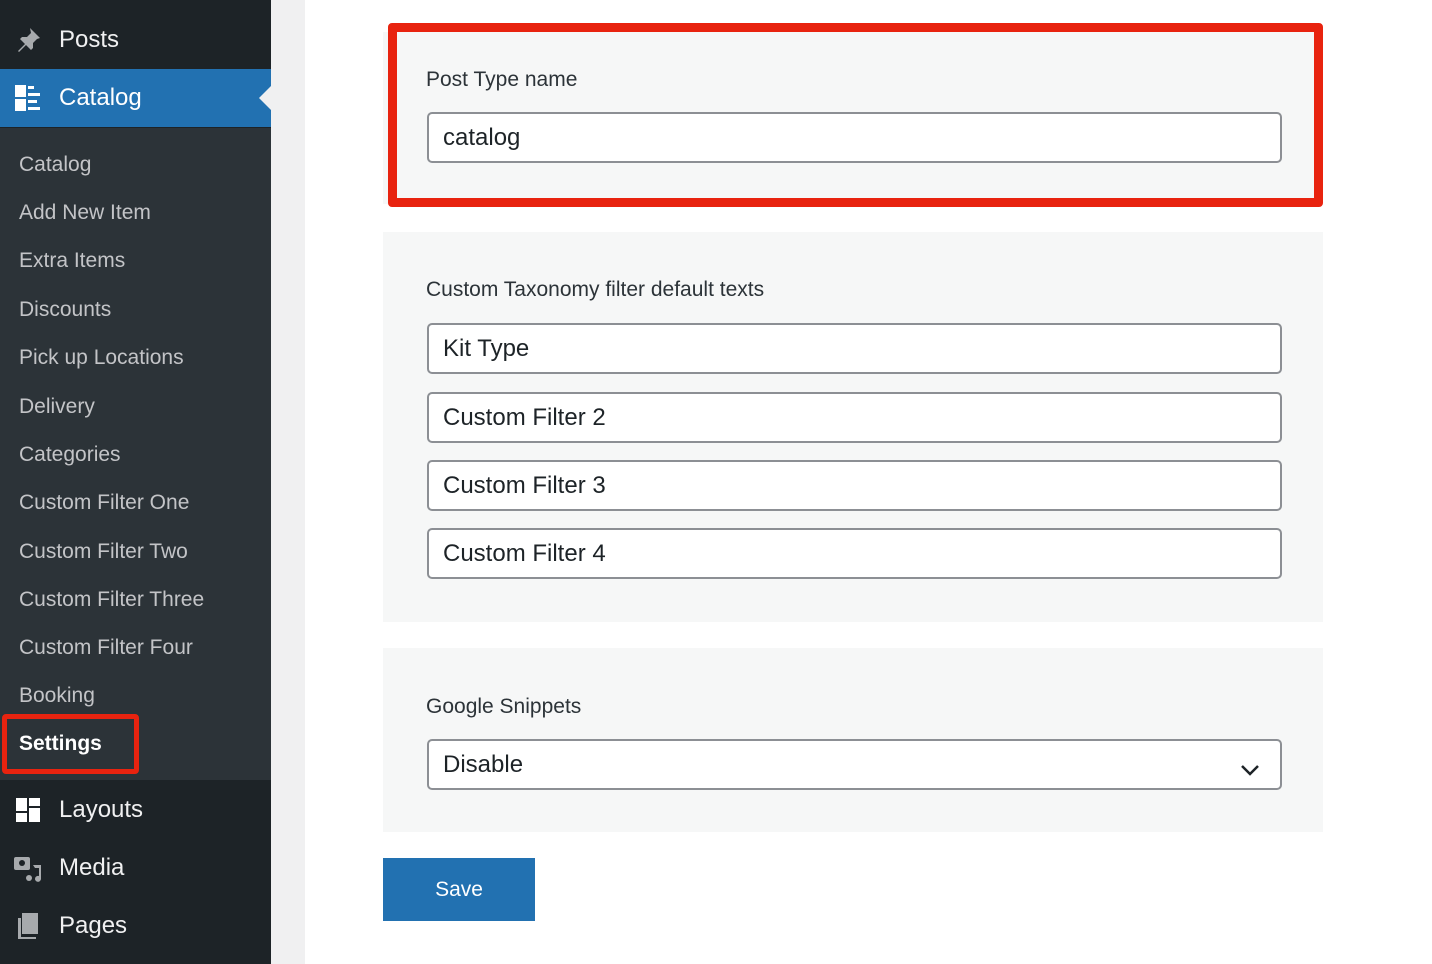 The image size is (1432, 964). I want to click on submenu-custom-filter-four: Custom Filter Four, so click(106, 648).